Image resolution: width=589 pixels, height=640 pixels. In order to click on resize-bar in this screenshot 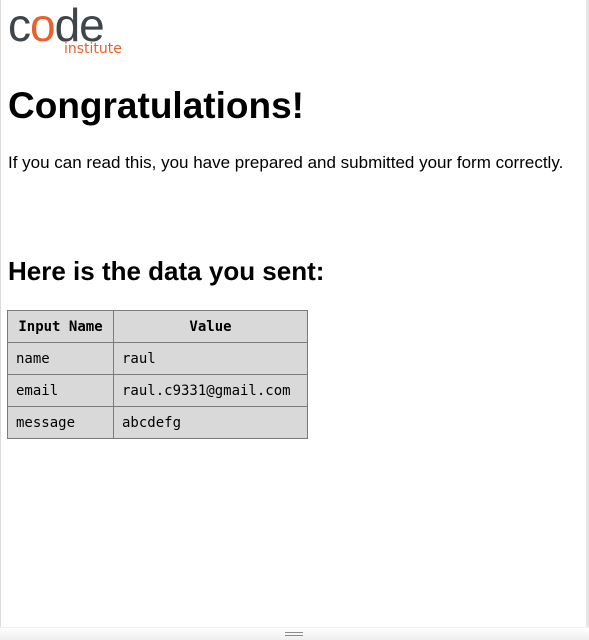, I will do `click(294, 633)`.